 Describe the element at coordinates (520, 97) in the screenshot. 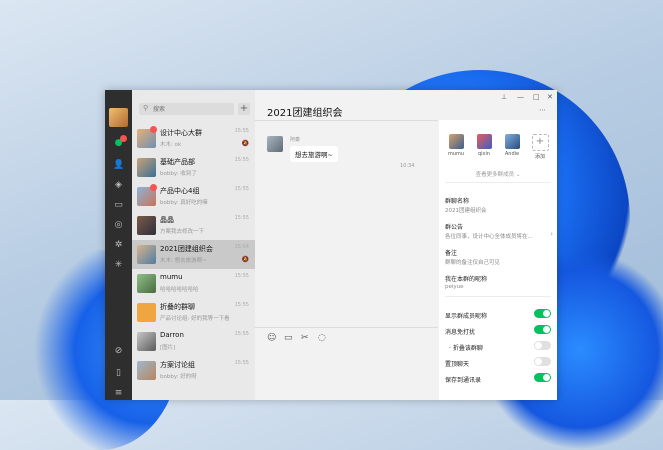

I see `minimize-icon: —` at that location.